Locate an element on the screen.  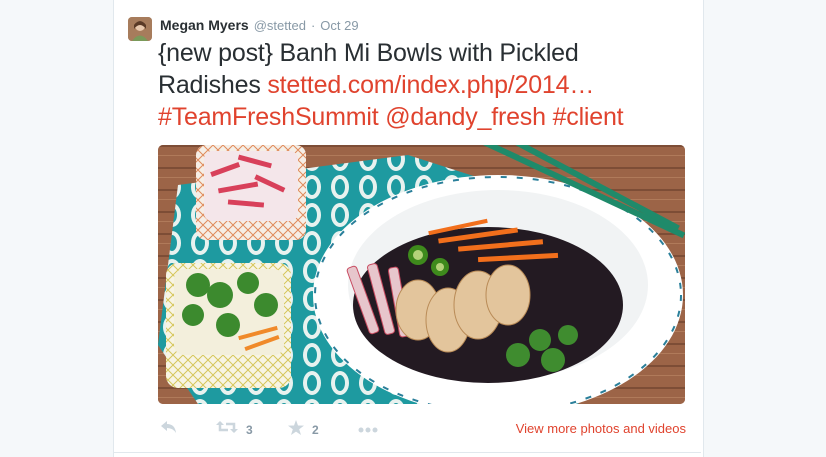
favorite-button: 2 is located at coordinates (303, 430).